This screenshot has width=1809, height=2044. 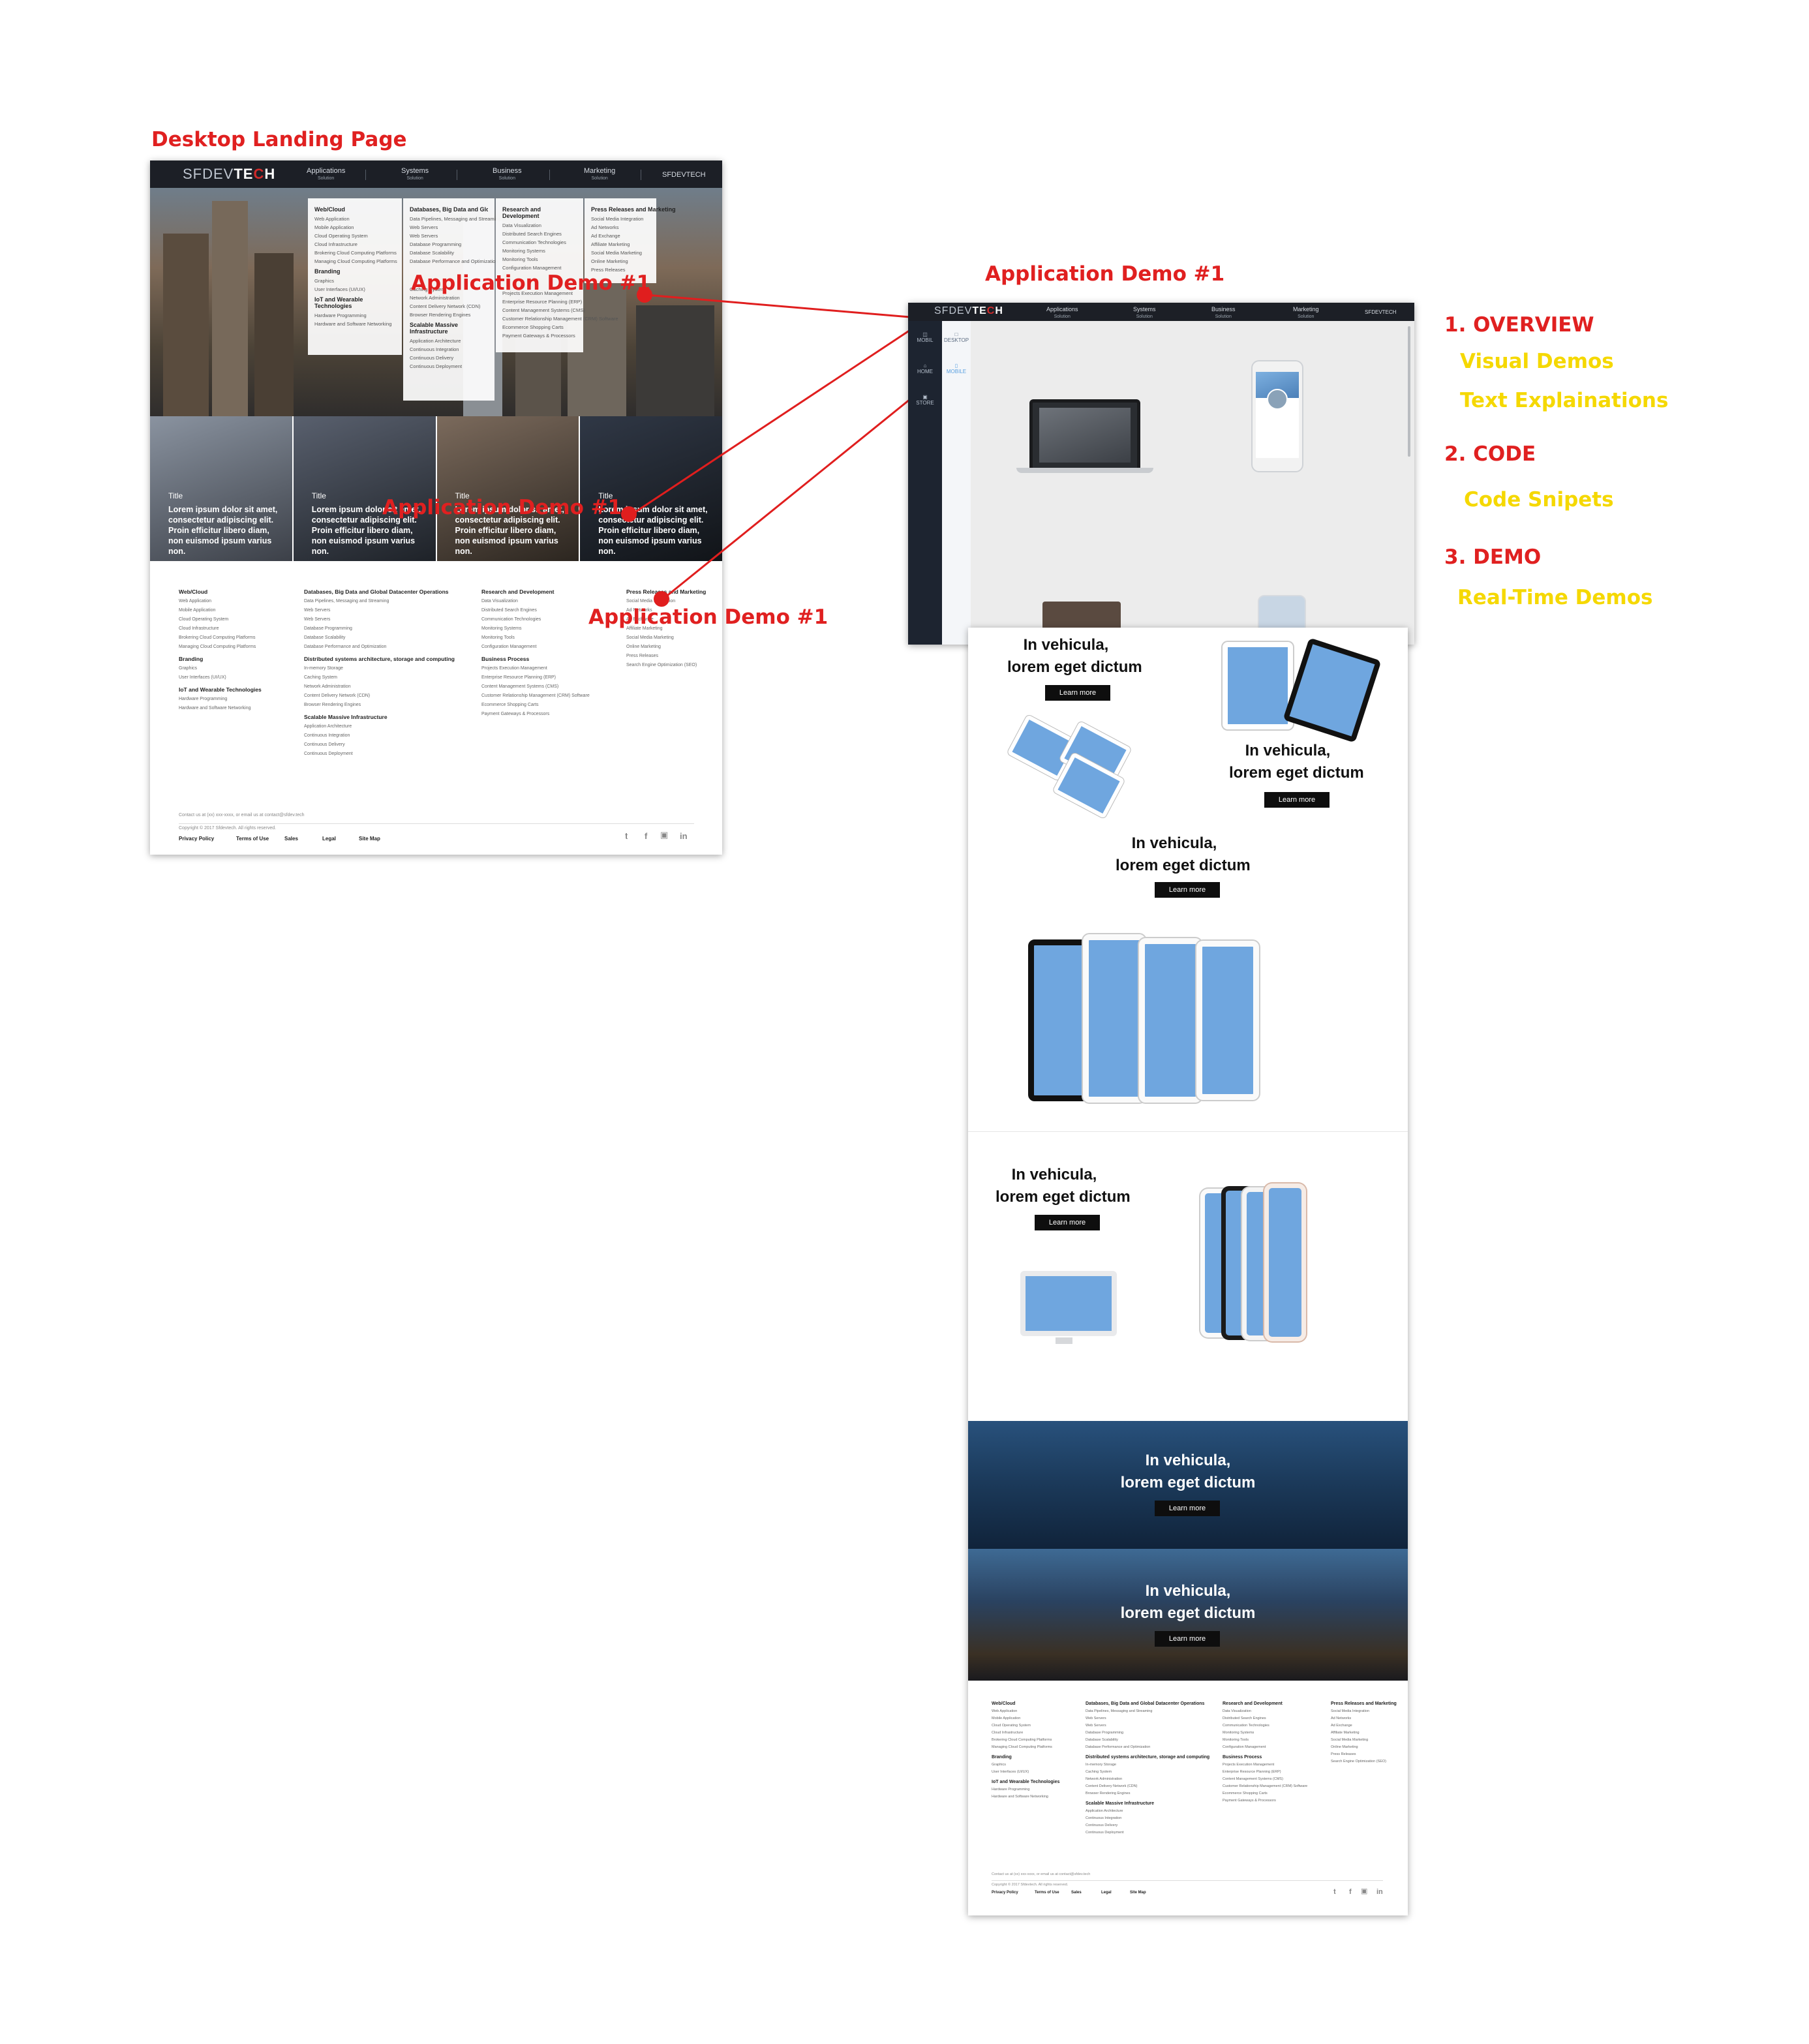 I want to click on footer-link: Affiliate Marketing, so click(x=1364, y=1733).